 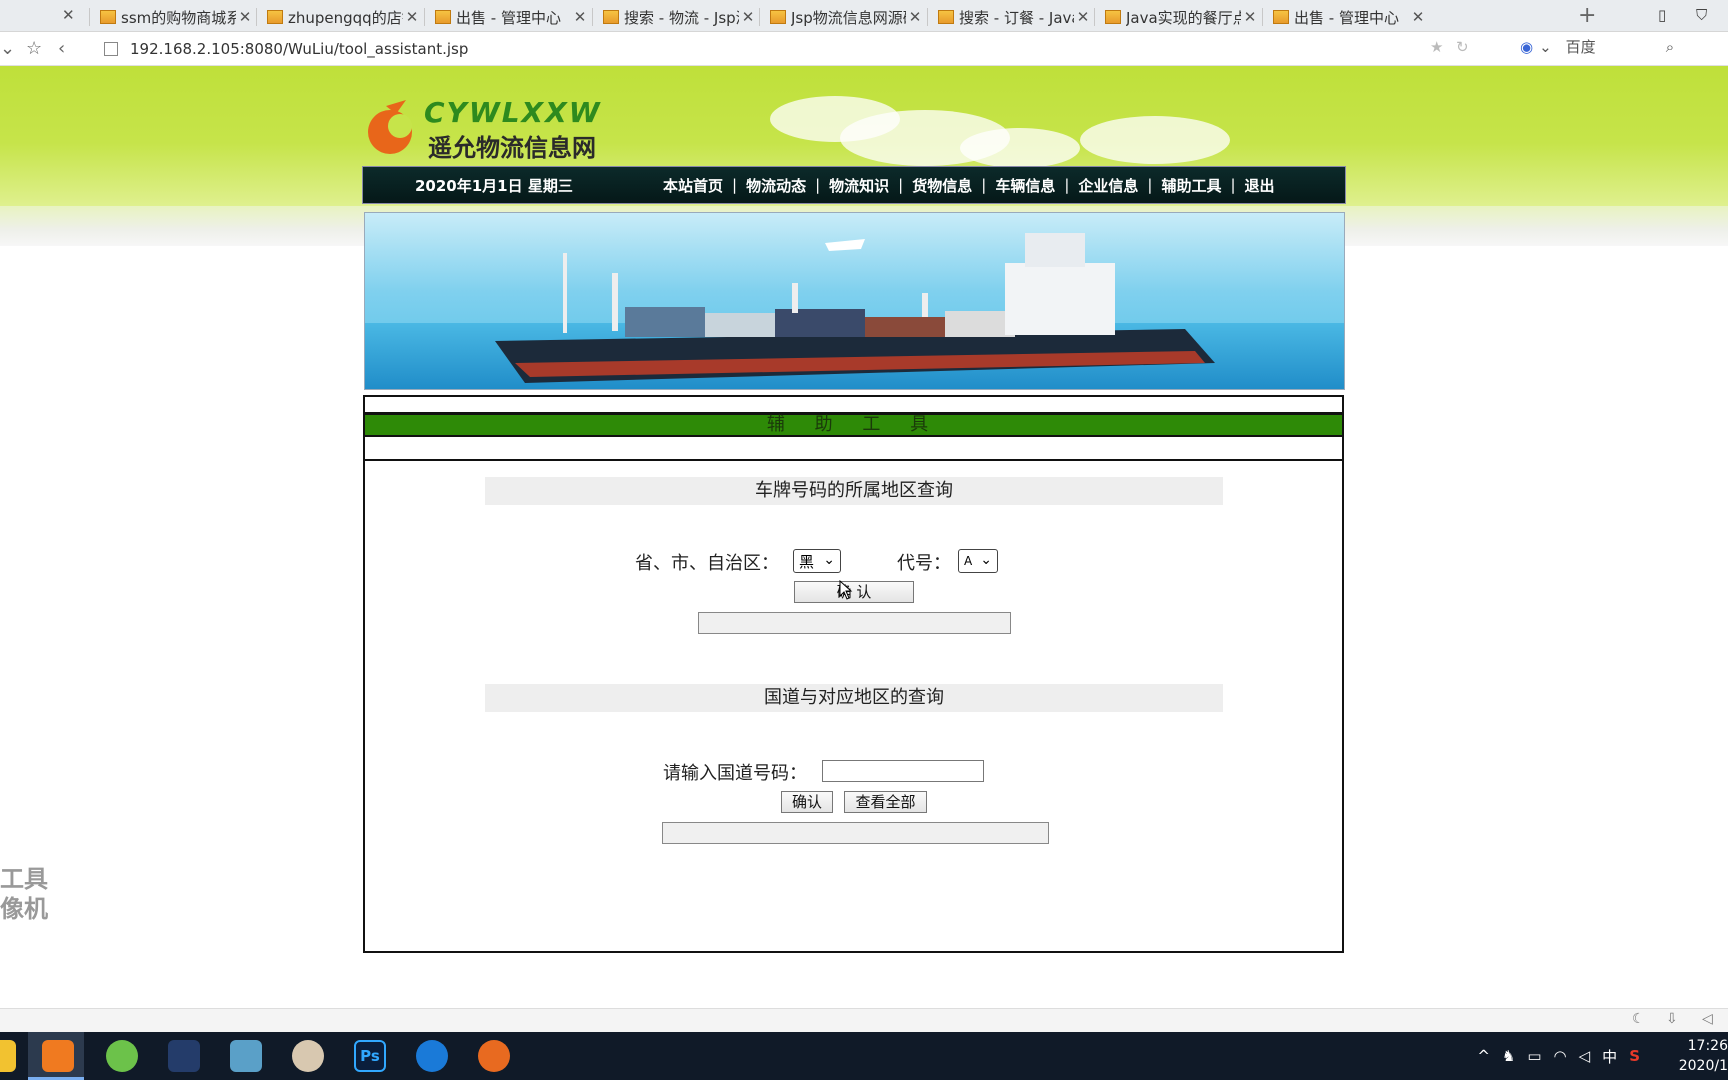 What do you see at coordinates (1670, 47) in the screenshot?
I see `search-icon: ⌕` at bounding box center [1670, 47].